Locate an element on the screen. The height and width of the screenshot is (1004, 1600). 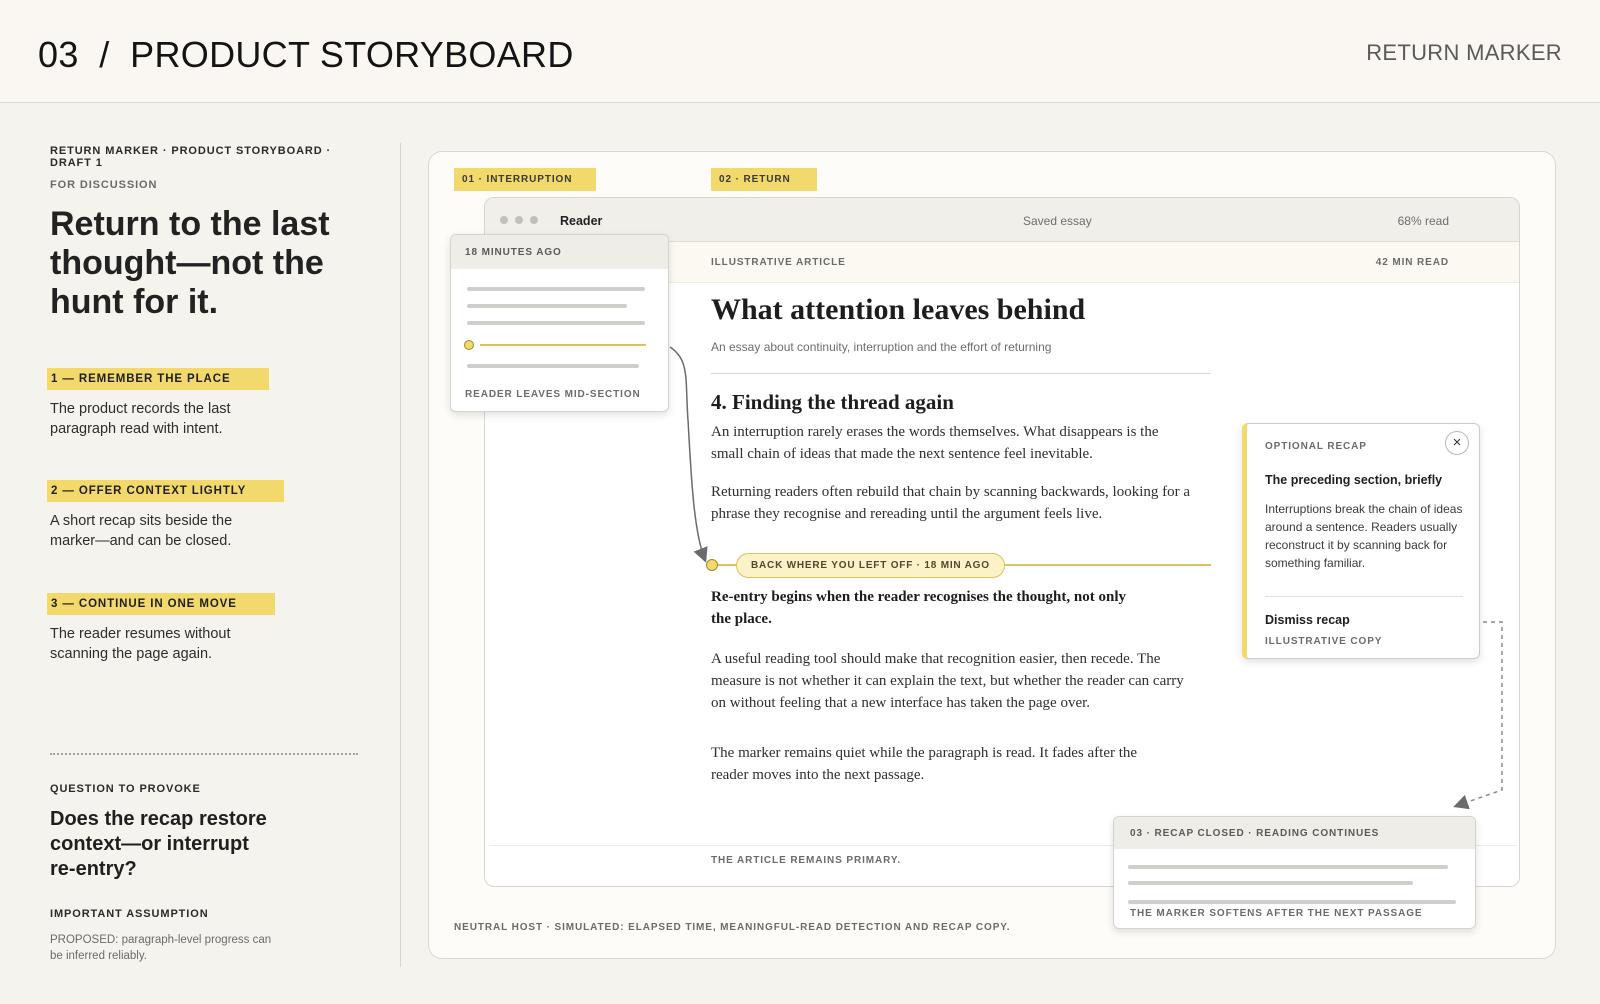
recap-to-closed-arrow is located at coordinates (1478, 715).